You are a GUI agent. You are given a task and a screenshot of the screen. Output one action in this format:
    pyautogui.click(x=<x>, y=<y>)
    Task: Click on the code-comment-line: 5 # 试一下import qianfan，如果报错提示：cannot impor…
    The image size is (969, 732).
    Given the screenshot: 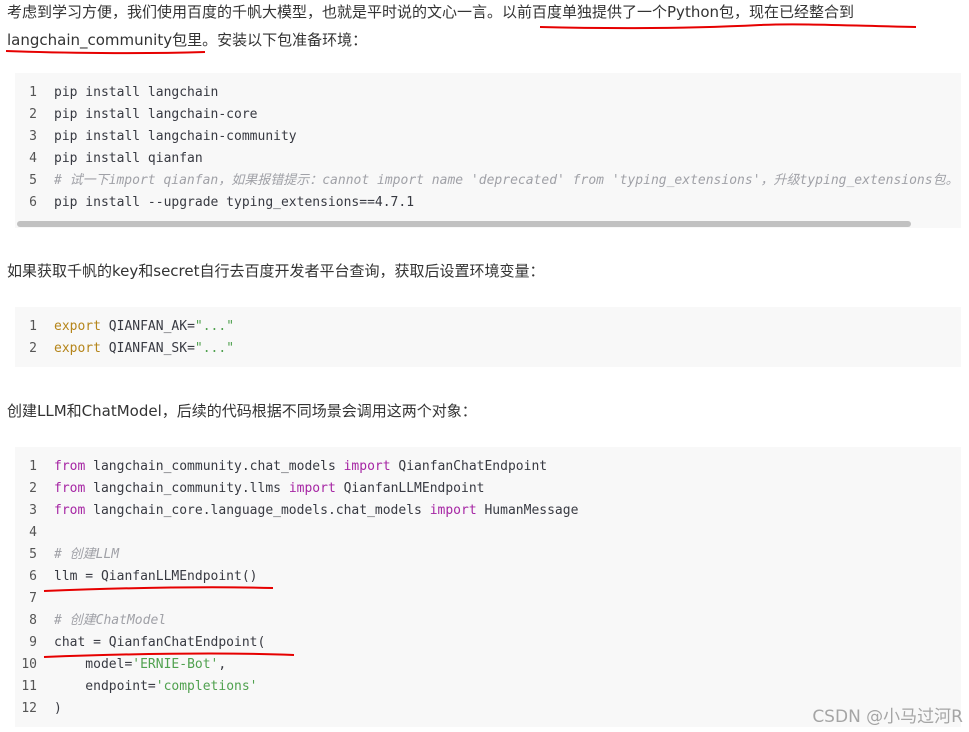 What is the action you would take?
    pyautogui.click(x=494, y=180)
    